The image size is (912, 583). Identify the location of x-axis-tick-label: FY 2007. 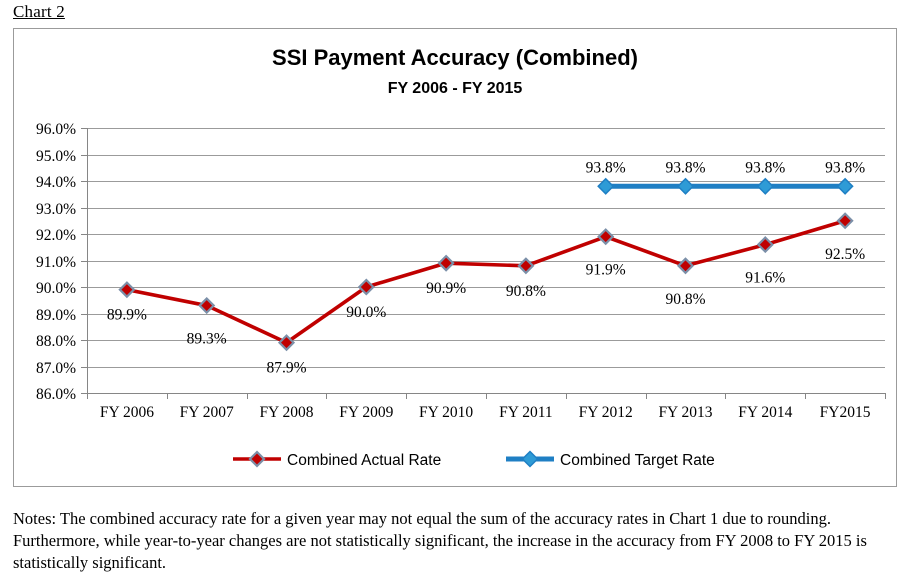
(207, 412).